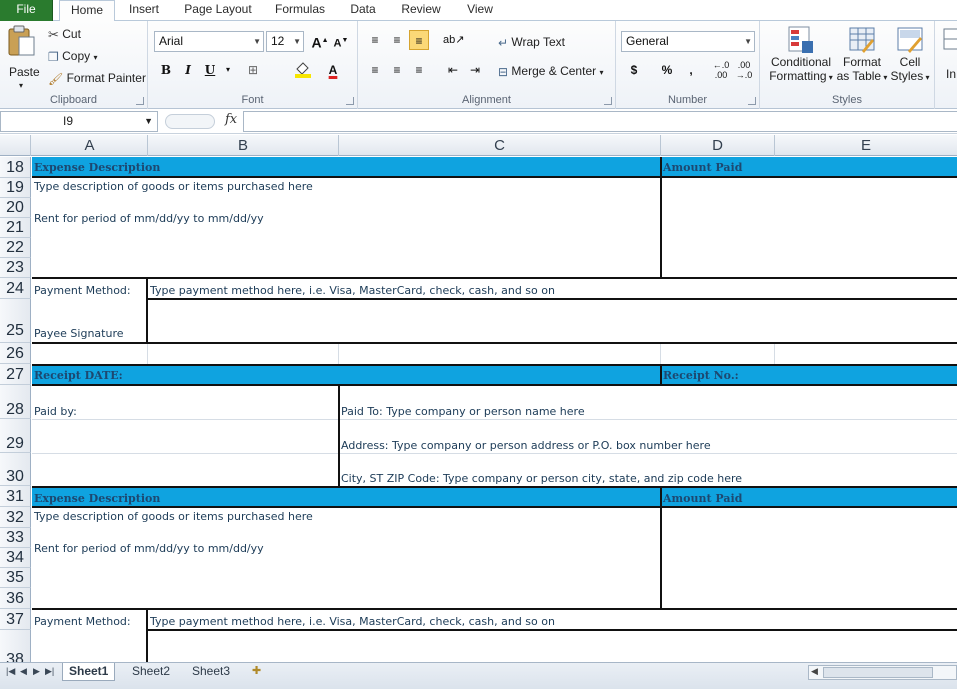  I want to click on align-middle-icon: ≡, so click(397, 40).